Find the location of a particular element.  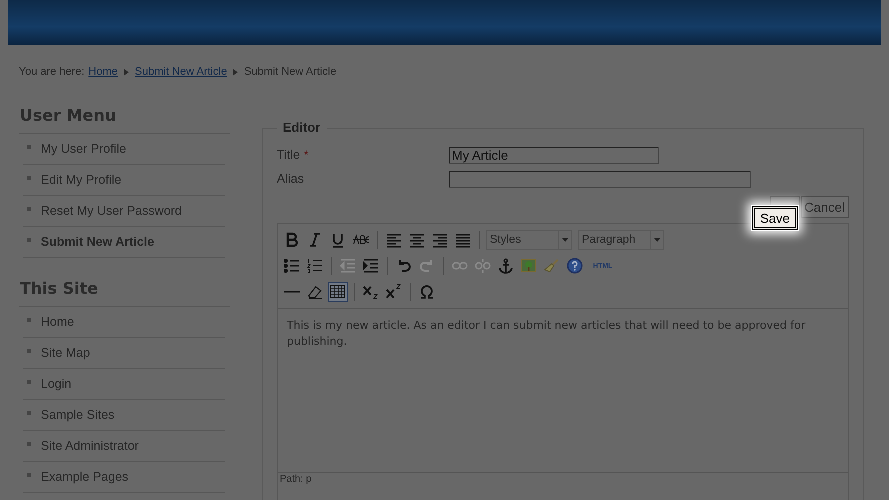

menu-item: Reset My User Password is located at coordinates (124, 211).